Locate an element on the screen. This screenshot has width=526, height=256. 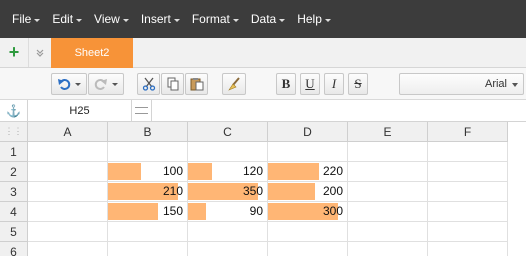
underline-button: U is located at coordinates (310, 84).